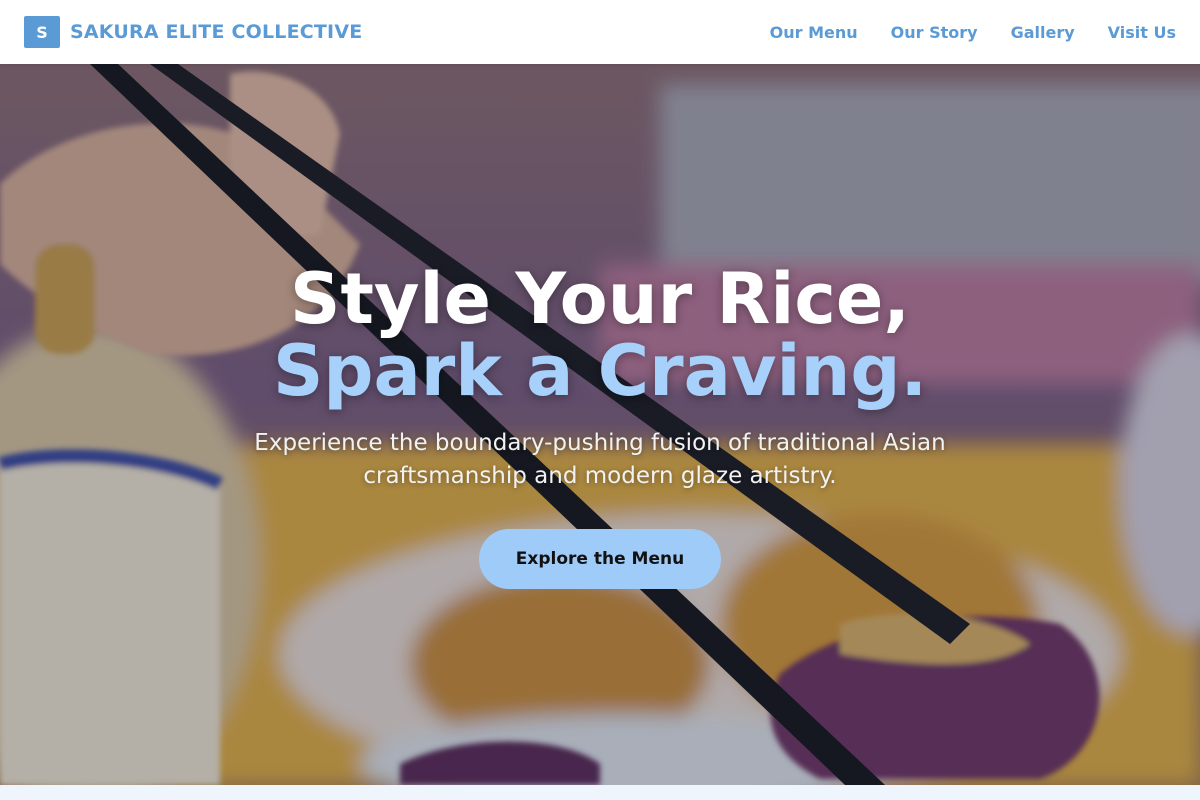 Image resolution: width=1200 pixels, height=800 pixels. What do you see at coordinates (600, 792) in the screenshot?
I see `next-section-edge` at bounding box center [600, 792].